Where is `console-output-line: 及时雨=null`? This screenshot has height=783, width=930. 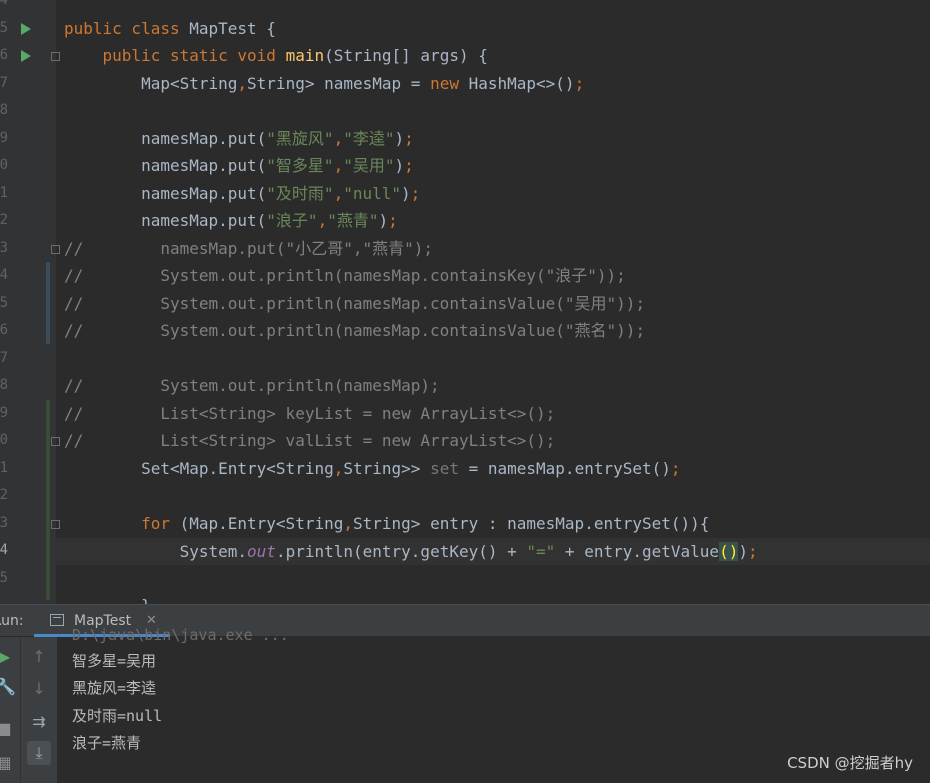 console-output-line: 及时雨=null is located at coordinates (117, 716).